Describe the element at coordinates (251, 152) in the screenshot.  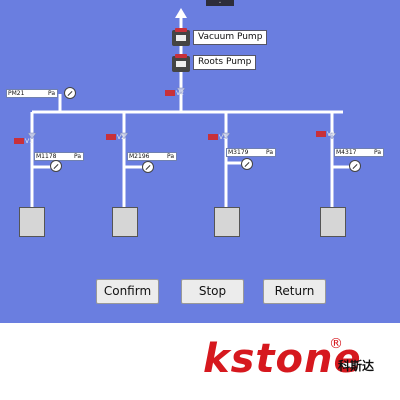
I see `sensor-3-readout: M3179 Pa` at that location.